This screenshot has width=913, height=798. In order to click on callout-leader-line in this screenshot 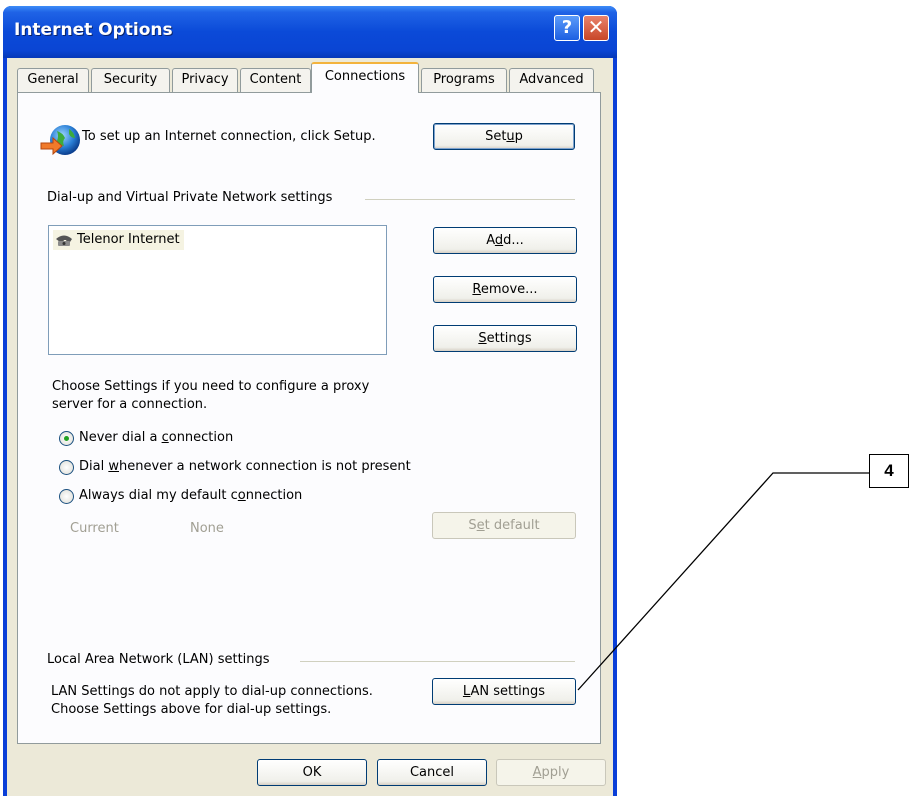, I will do `click(723, 581)`.